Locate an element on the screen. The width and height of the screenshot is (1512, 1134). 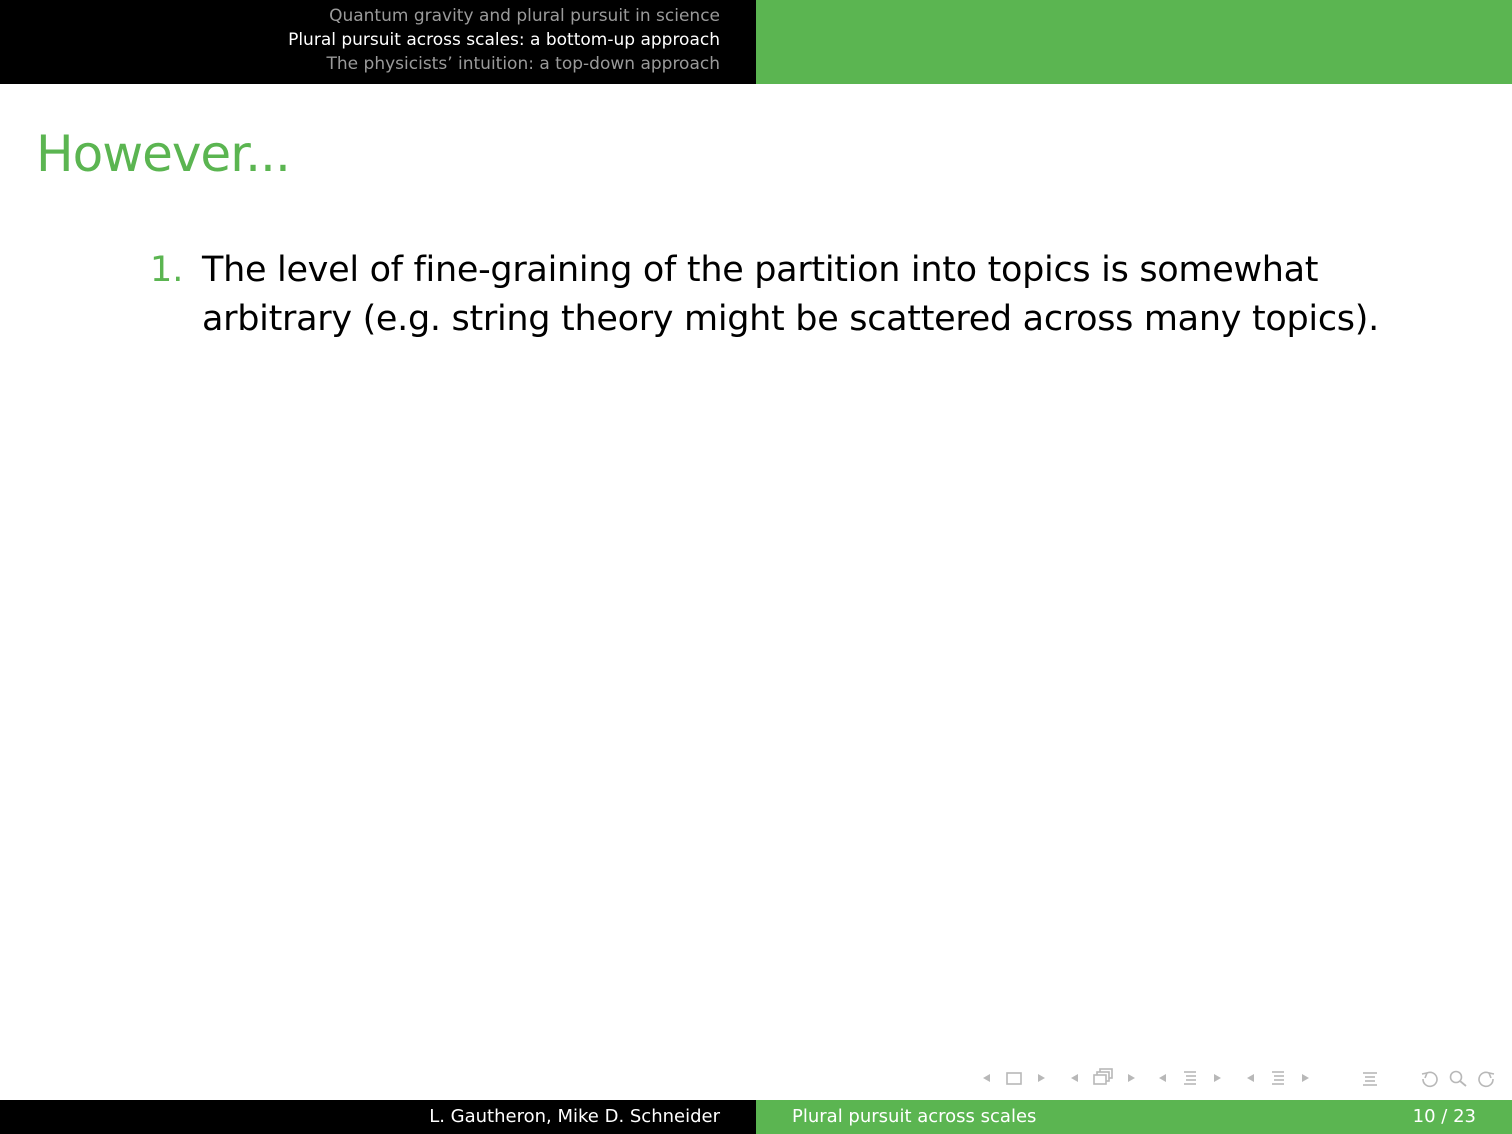
footer-short-title: Plural pursuit across scales is located at coordinates (914, 1116).